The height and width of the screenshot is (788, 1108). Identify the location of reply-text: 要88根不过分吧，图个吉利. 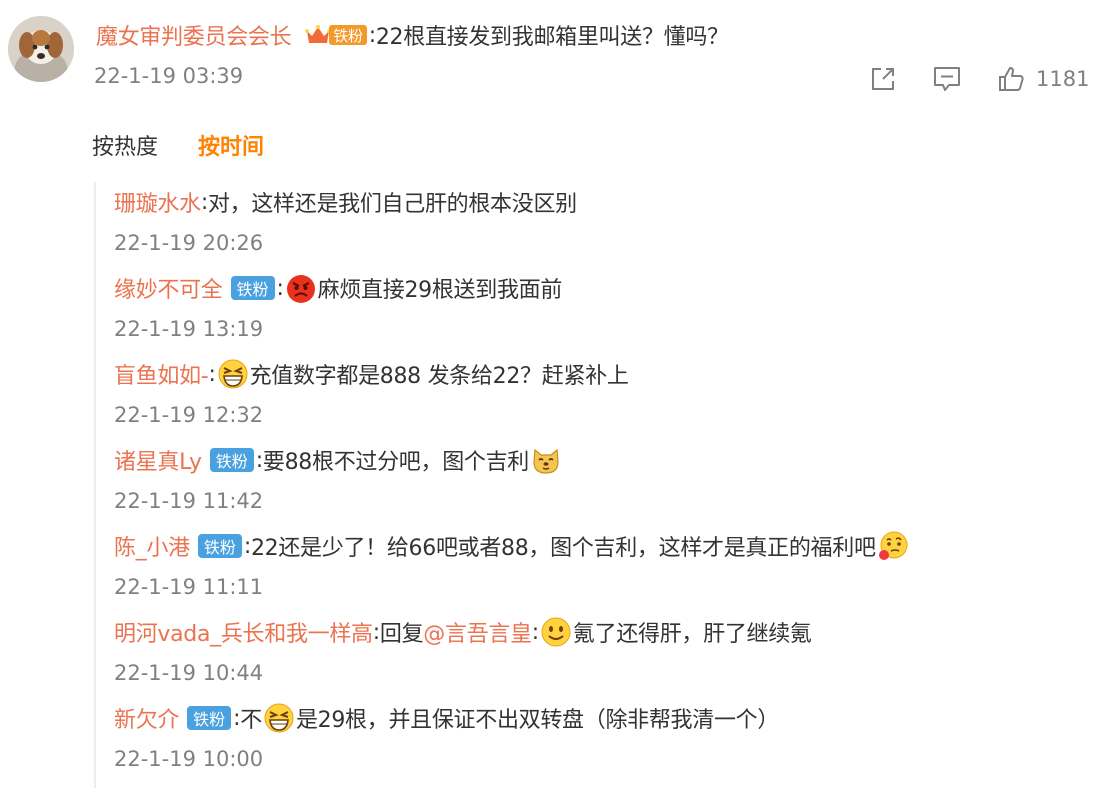
(396, 462).